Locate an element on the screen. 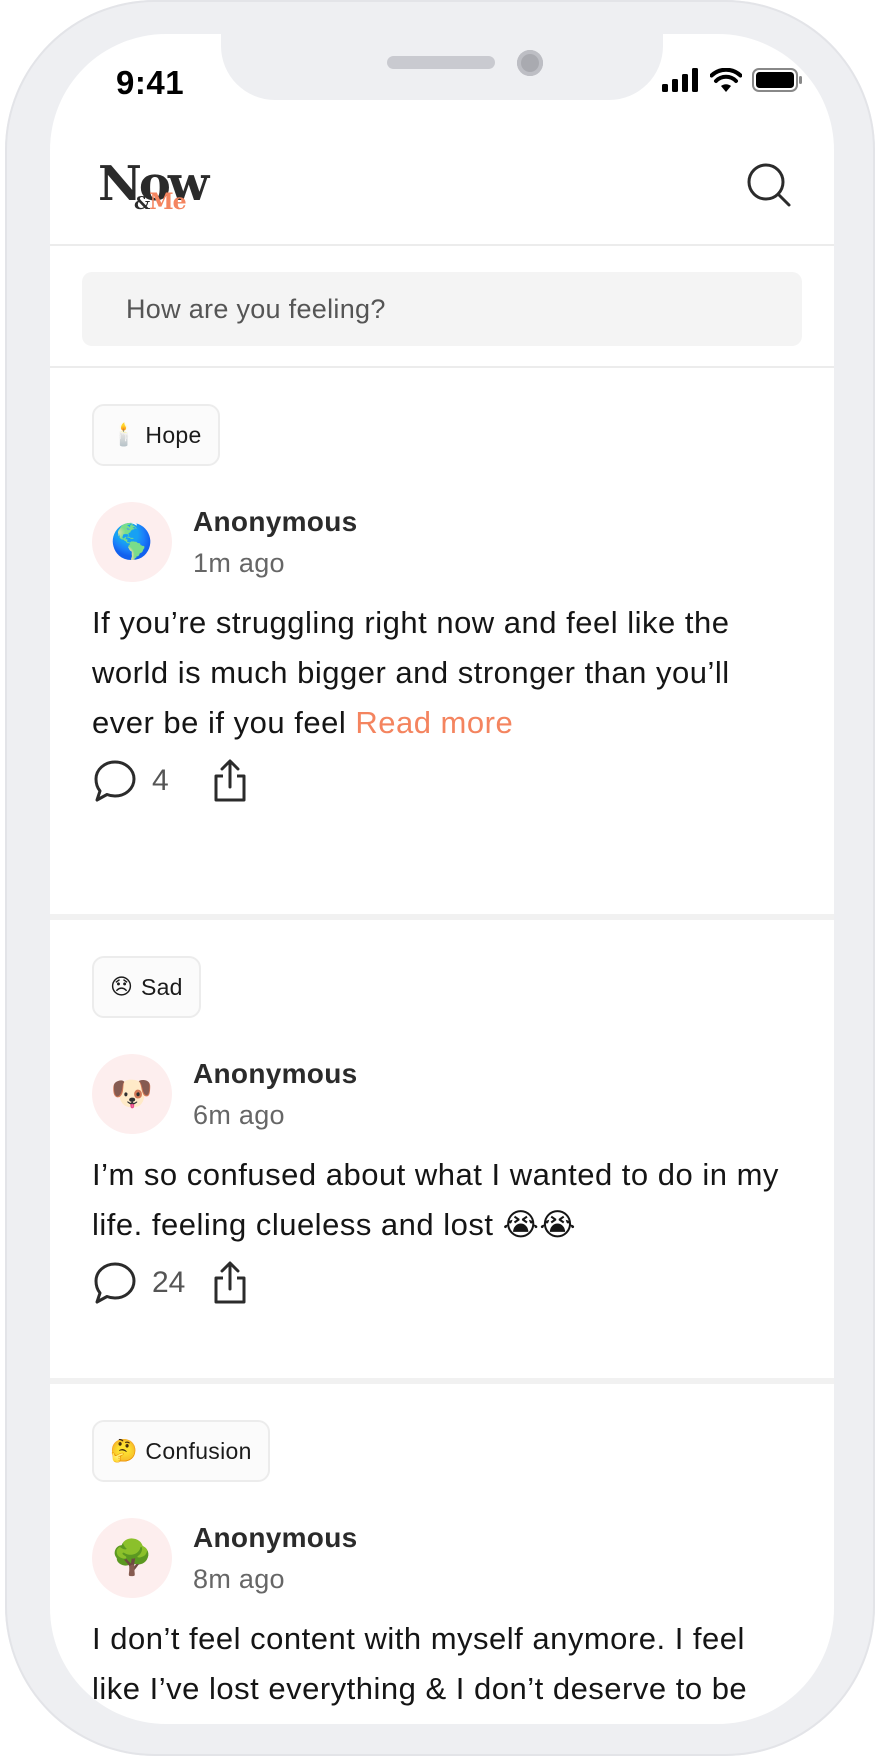 The width and height of the screenshot is (884, 1759). feeling-input: How are you feeling? is located at coordinates (442, 309).